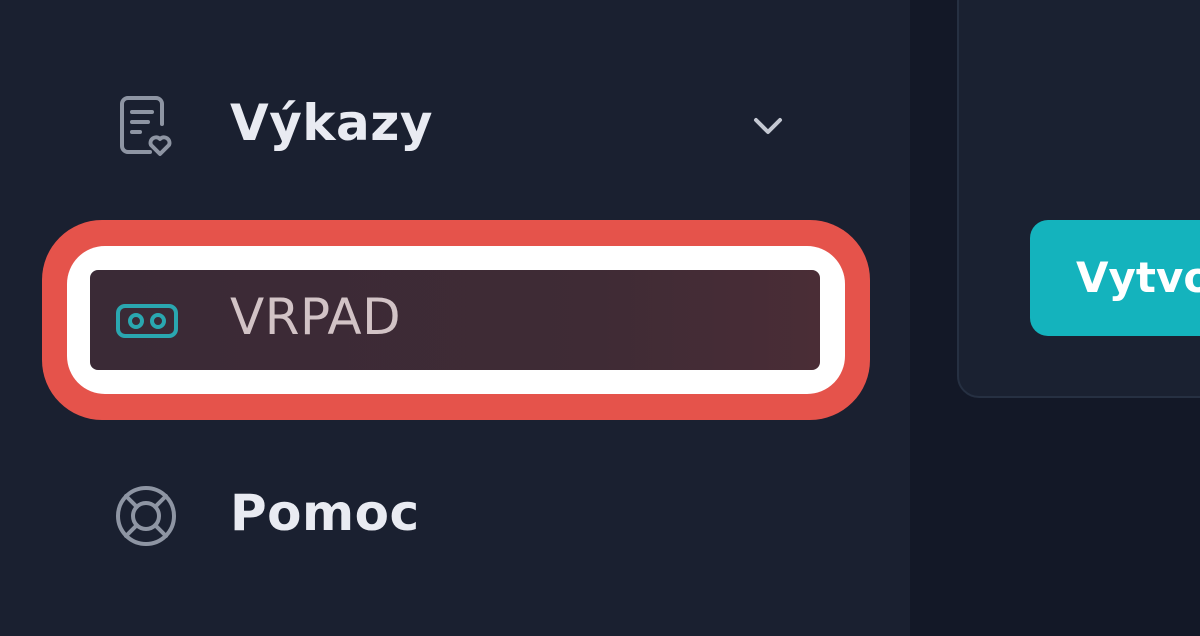 The image size is (1200, 636). Describe the element at coordinates (455, 126) in the screenshot. I see `sidebar-item-vykazy: Výkazy` at that location.